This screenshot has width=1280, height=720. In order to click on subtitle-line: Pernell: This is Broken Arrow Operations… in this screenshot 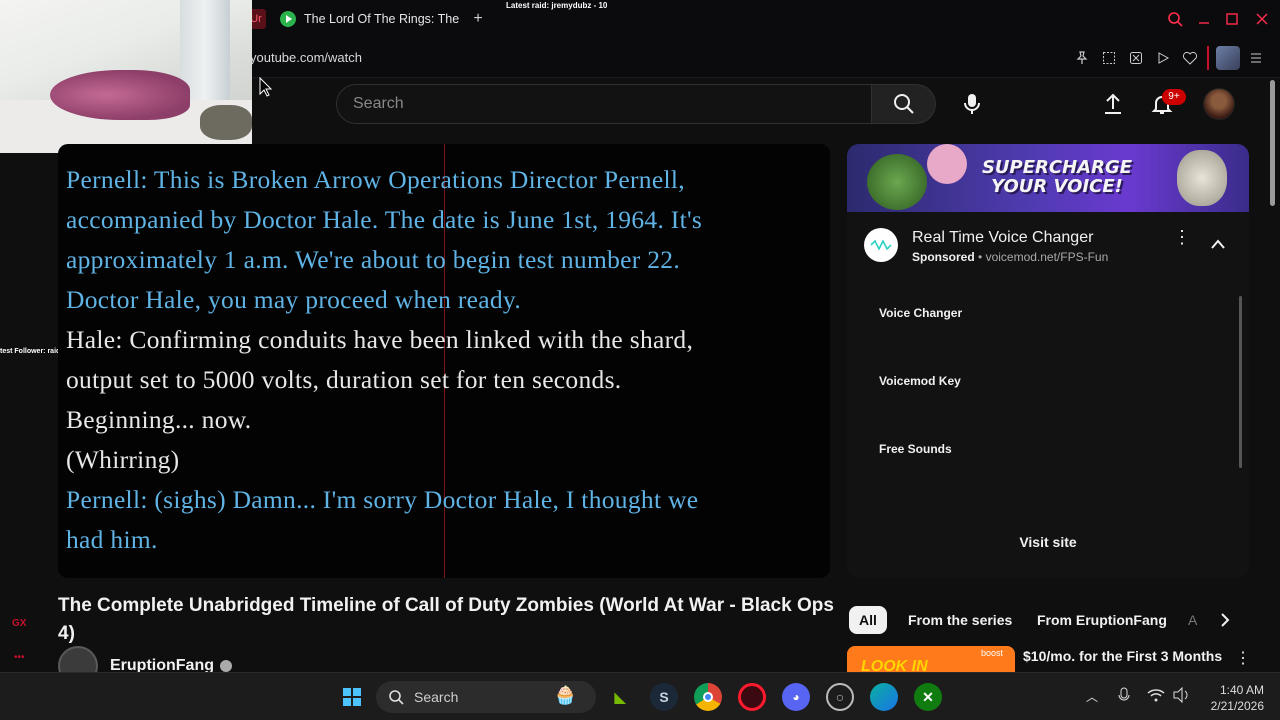, I will do `click(375, 179)`.